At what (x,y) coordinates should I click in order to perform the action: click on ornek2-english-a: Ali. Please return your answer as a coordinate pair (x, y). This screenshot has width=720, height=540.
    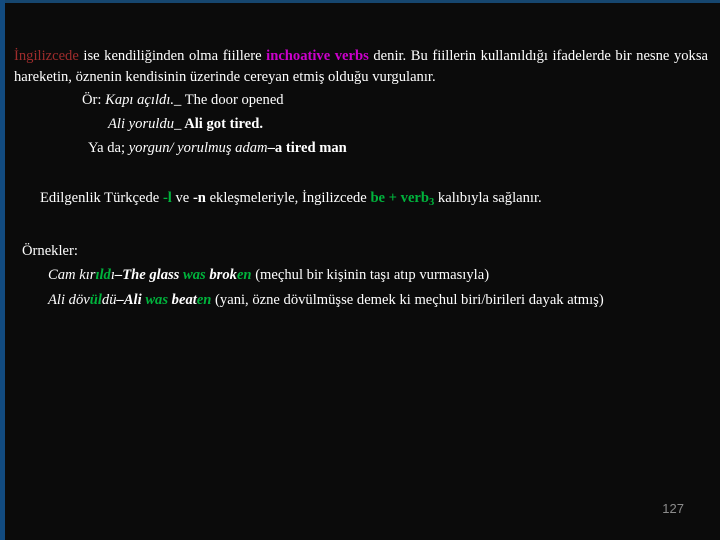
    Looking at the image, I should click on (134, 299).